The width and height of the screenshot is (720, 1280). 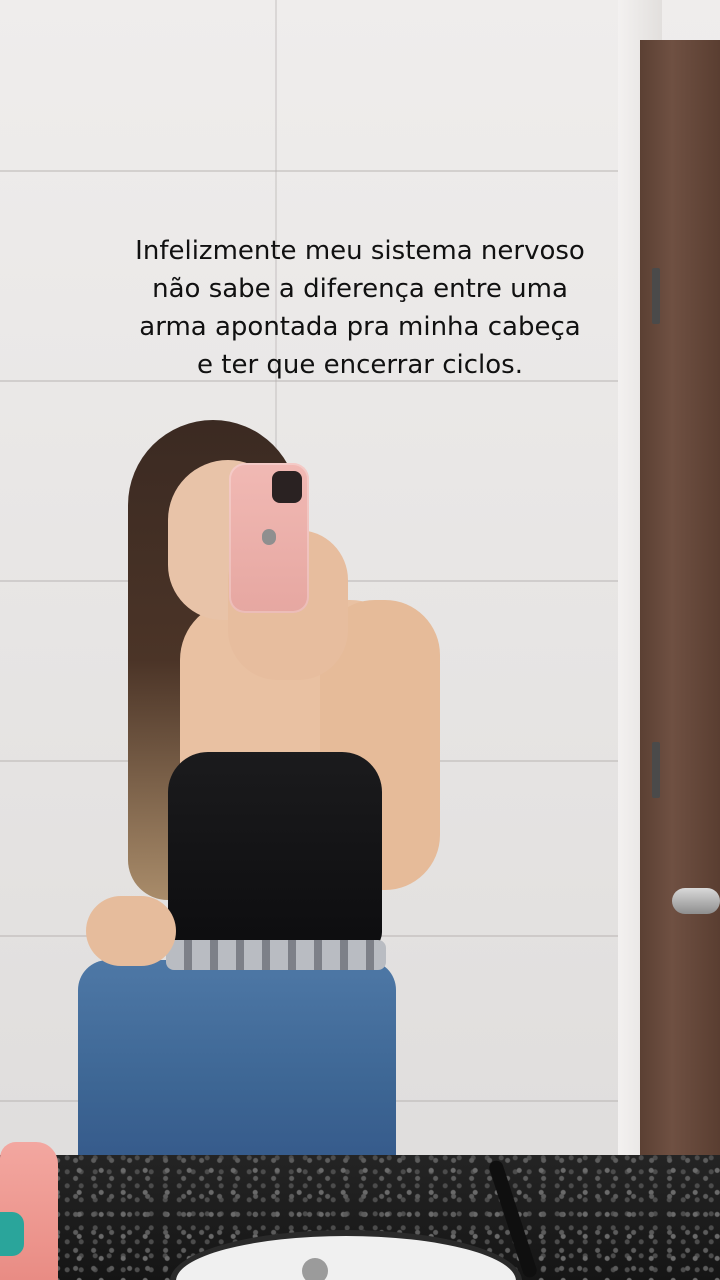 What do you see at coordinates (29, 1211) in the screenshot?
I see `soap-dispenser` at bounding box center [29, 1211].